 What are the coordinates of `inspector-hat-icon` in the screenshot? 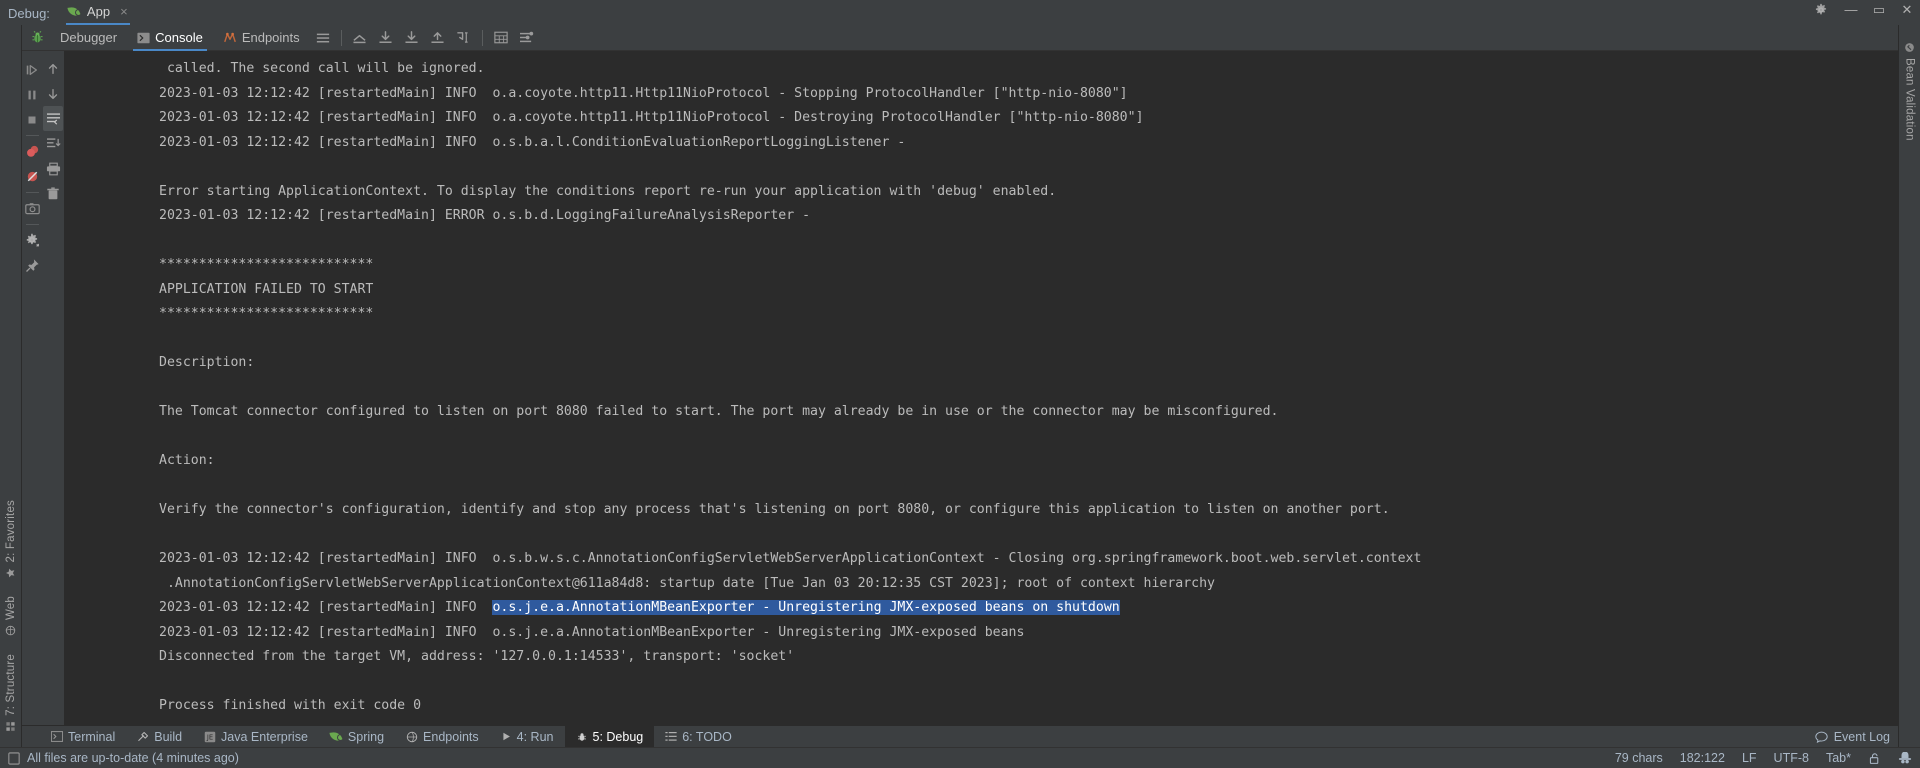 It's located at (1905, 758).